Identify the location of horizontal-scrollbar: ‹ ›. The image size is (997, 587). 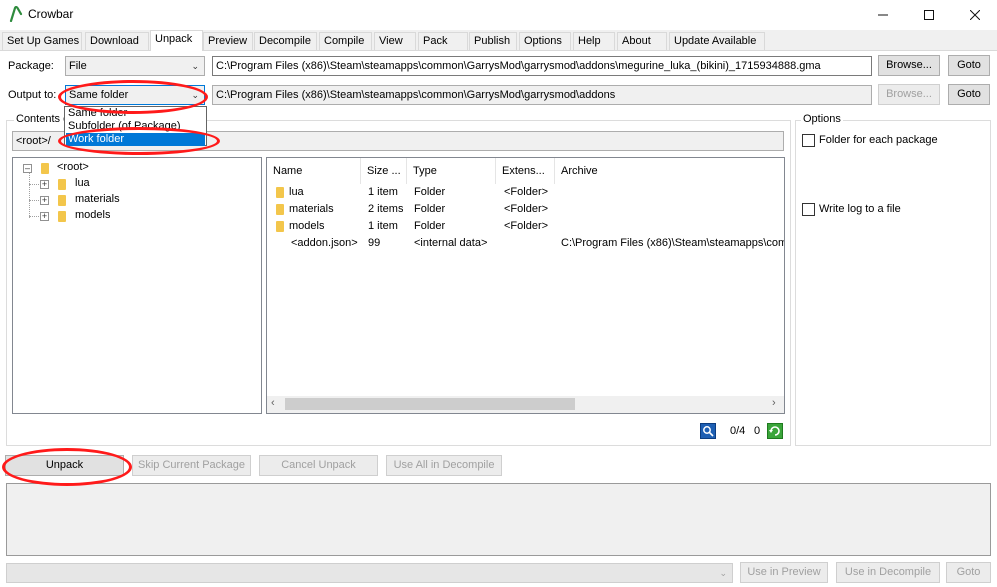
(525, 404).